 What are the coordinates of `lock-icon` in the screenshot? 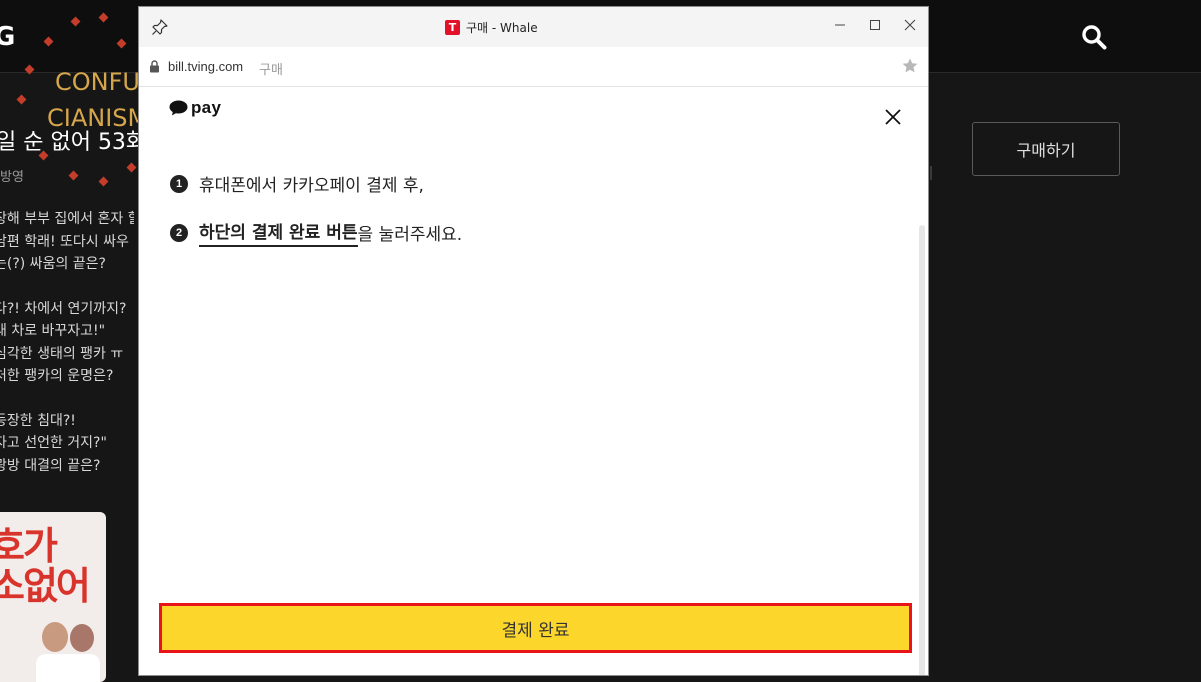 It's located at (154, 66).